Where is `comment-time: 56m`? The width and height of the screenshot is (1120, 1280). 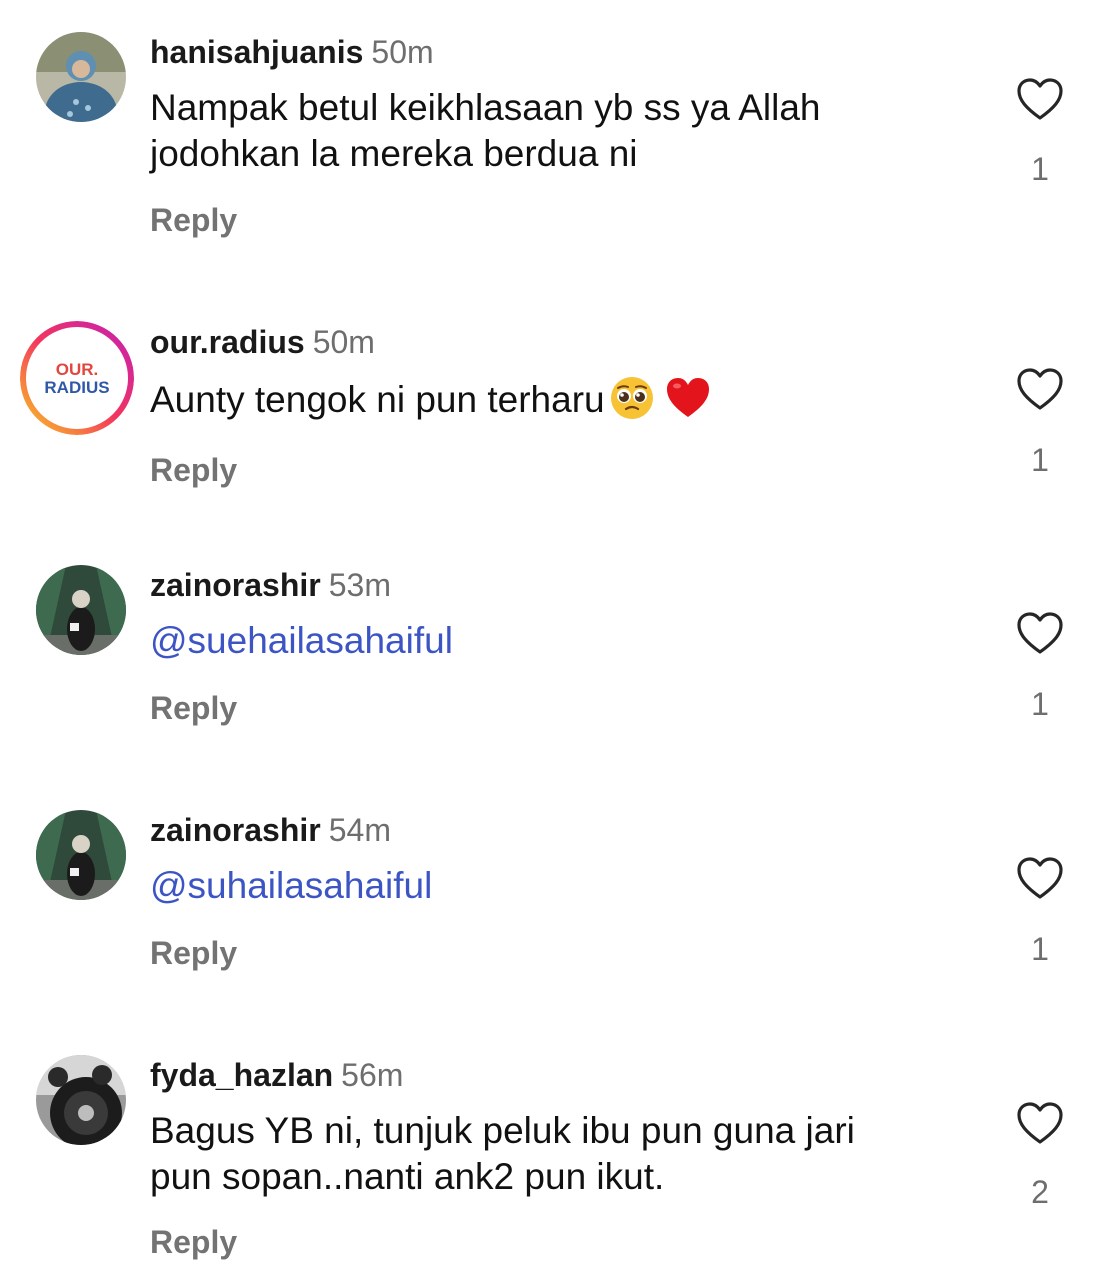
comment-time: 56m is located at coordinates (372, 1075).